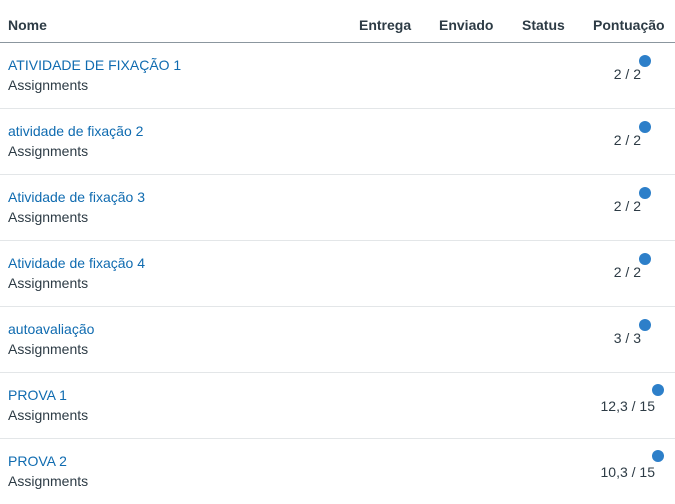 The height and width of the screenshot is (504, 675). Describe the element at coordinates (94, 65) in the screenshot. I see `assignment-link: ATIVIDADE DE FIXAÇÃO 1` at that location.